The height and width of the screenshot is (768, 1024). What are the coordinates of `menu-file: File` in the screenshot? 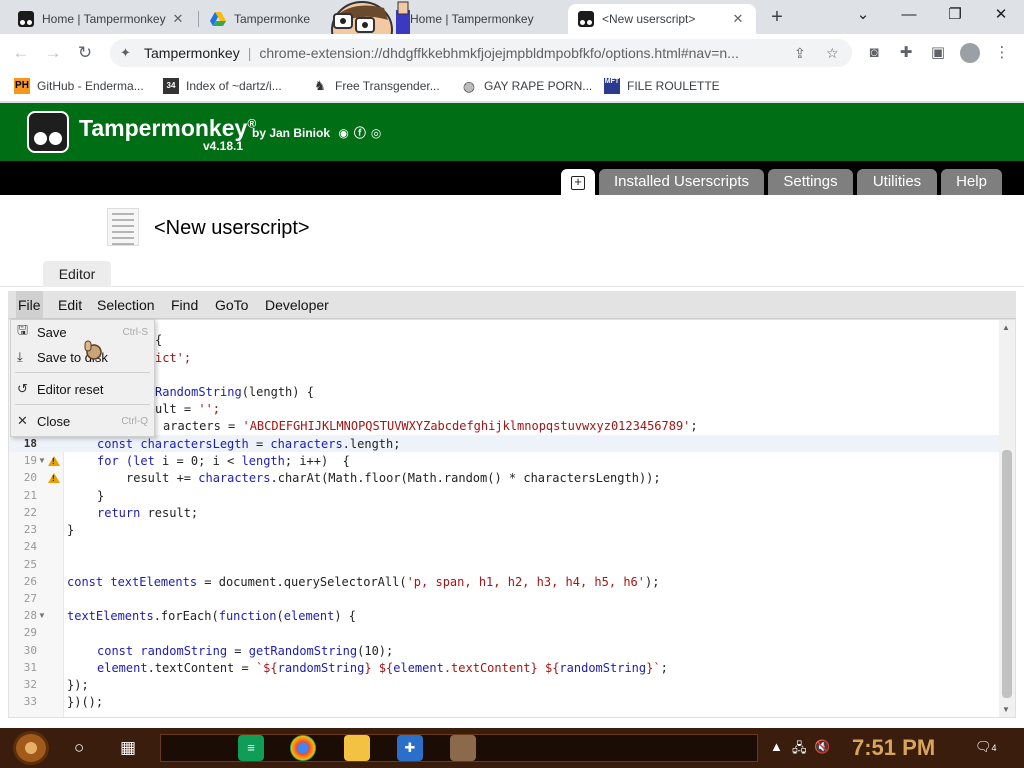 It's located at (29, 305).